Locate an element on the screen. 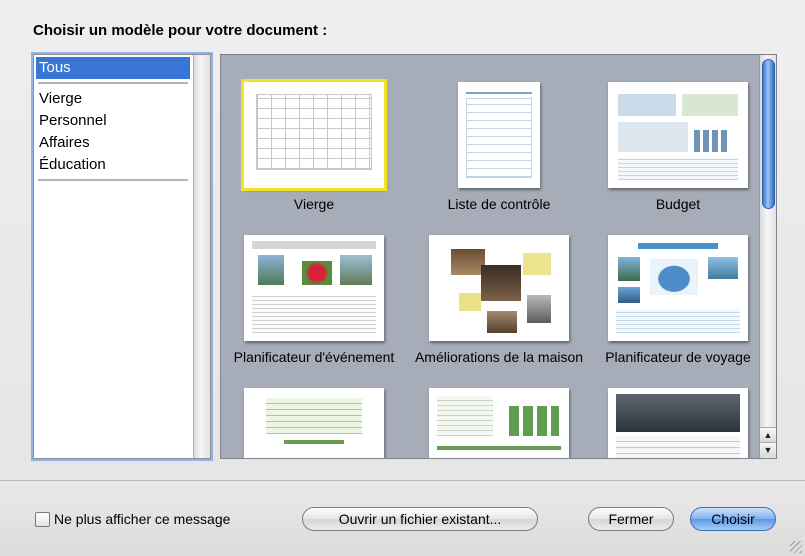 Image resolution: width=805 pixels, height=556 pixels. template-label: Liste de contrôle is located at coordinates (499, 204).